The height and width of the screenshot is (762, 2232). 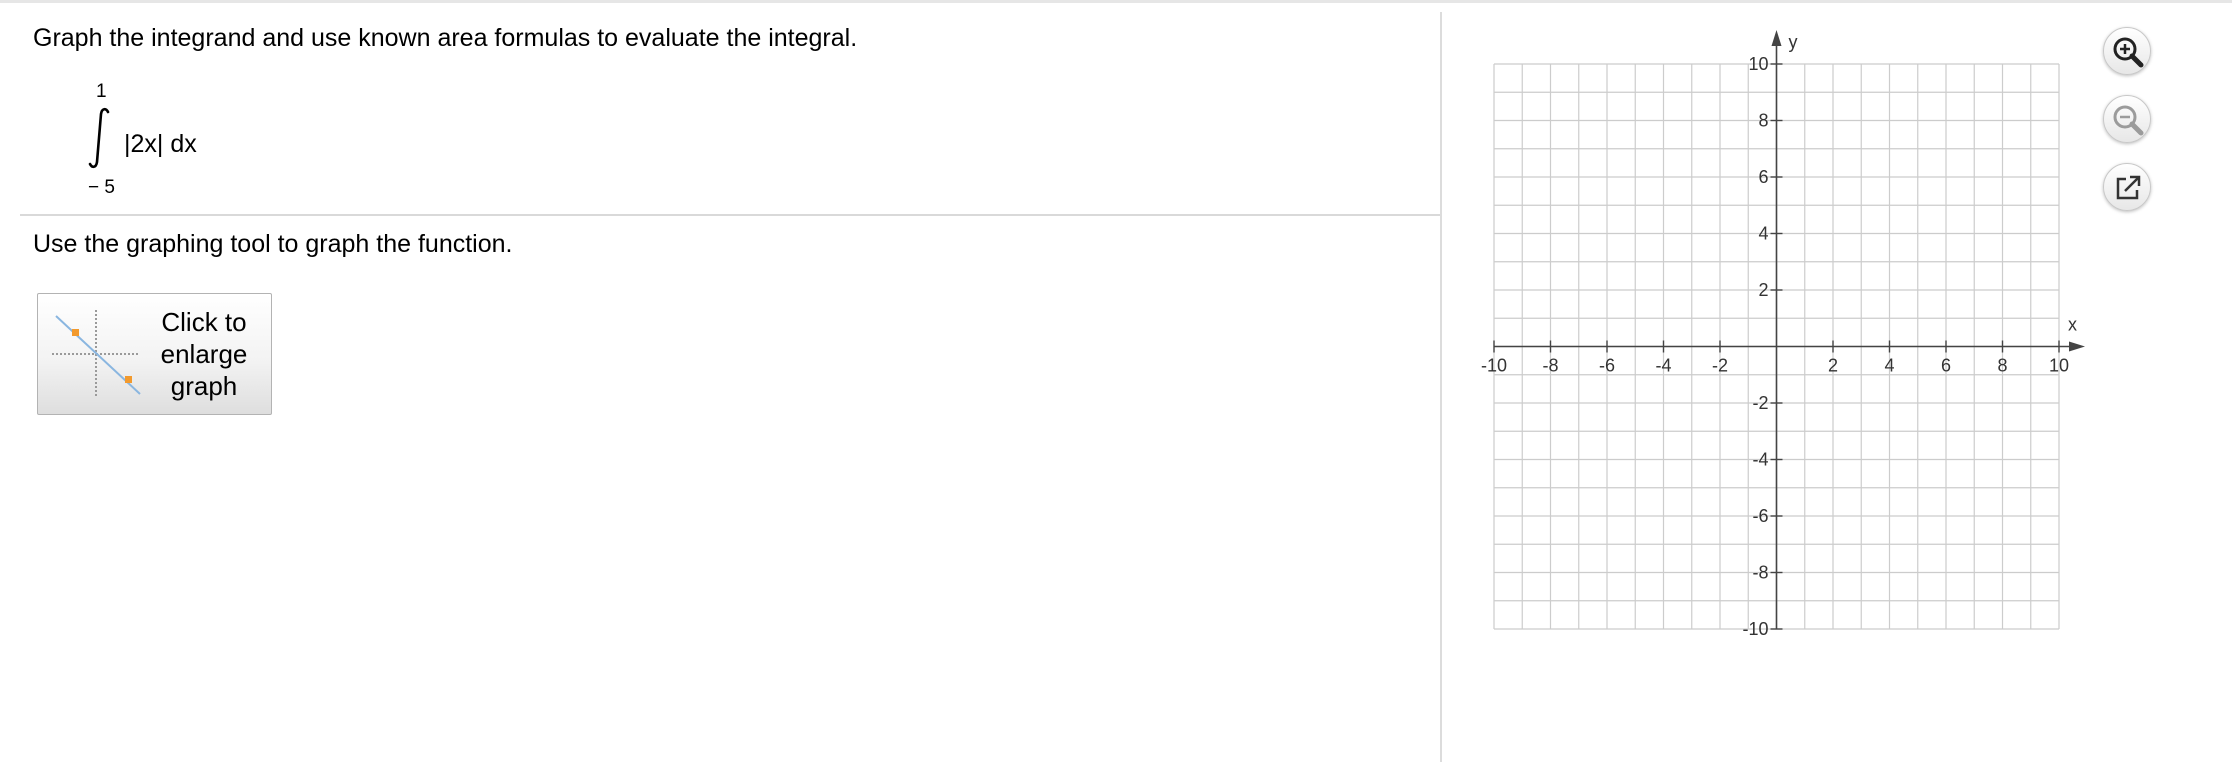 What do you see at coordinates (1776, 38) in the screenshot?
I see `y-axis-arrow` at bounding box center [1776, 38].